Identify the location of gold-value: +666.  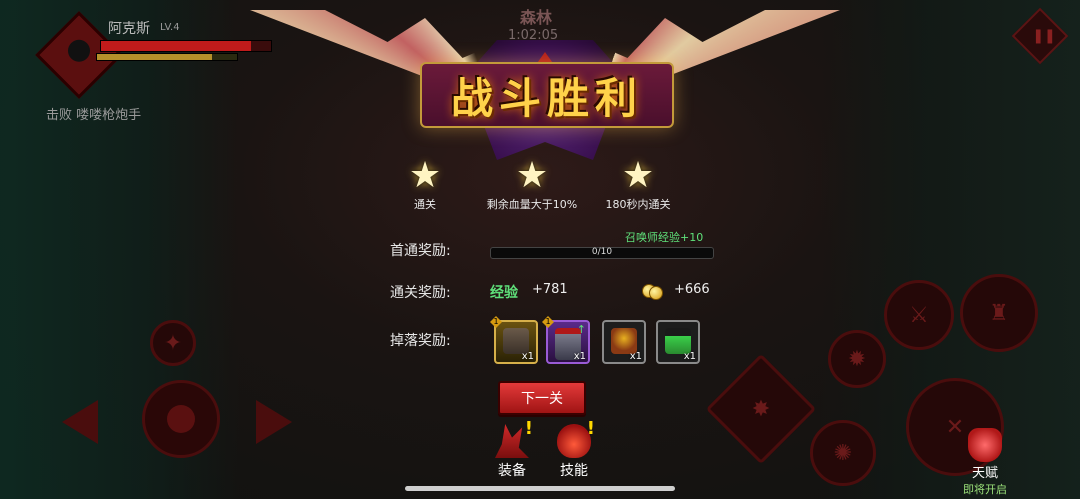
(692, 289).